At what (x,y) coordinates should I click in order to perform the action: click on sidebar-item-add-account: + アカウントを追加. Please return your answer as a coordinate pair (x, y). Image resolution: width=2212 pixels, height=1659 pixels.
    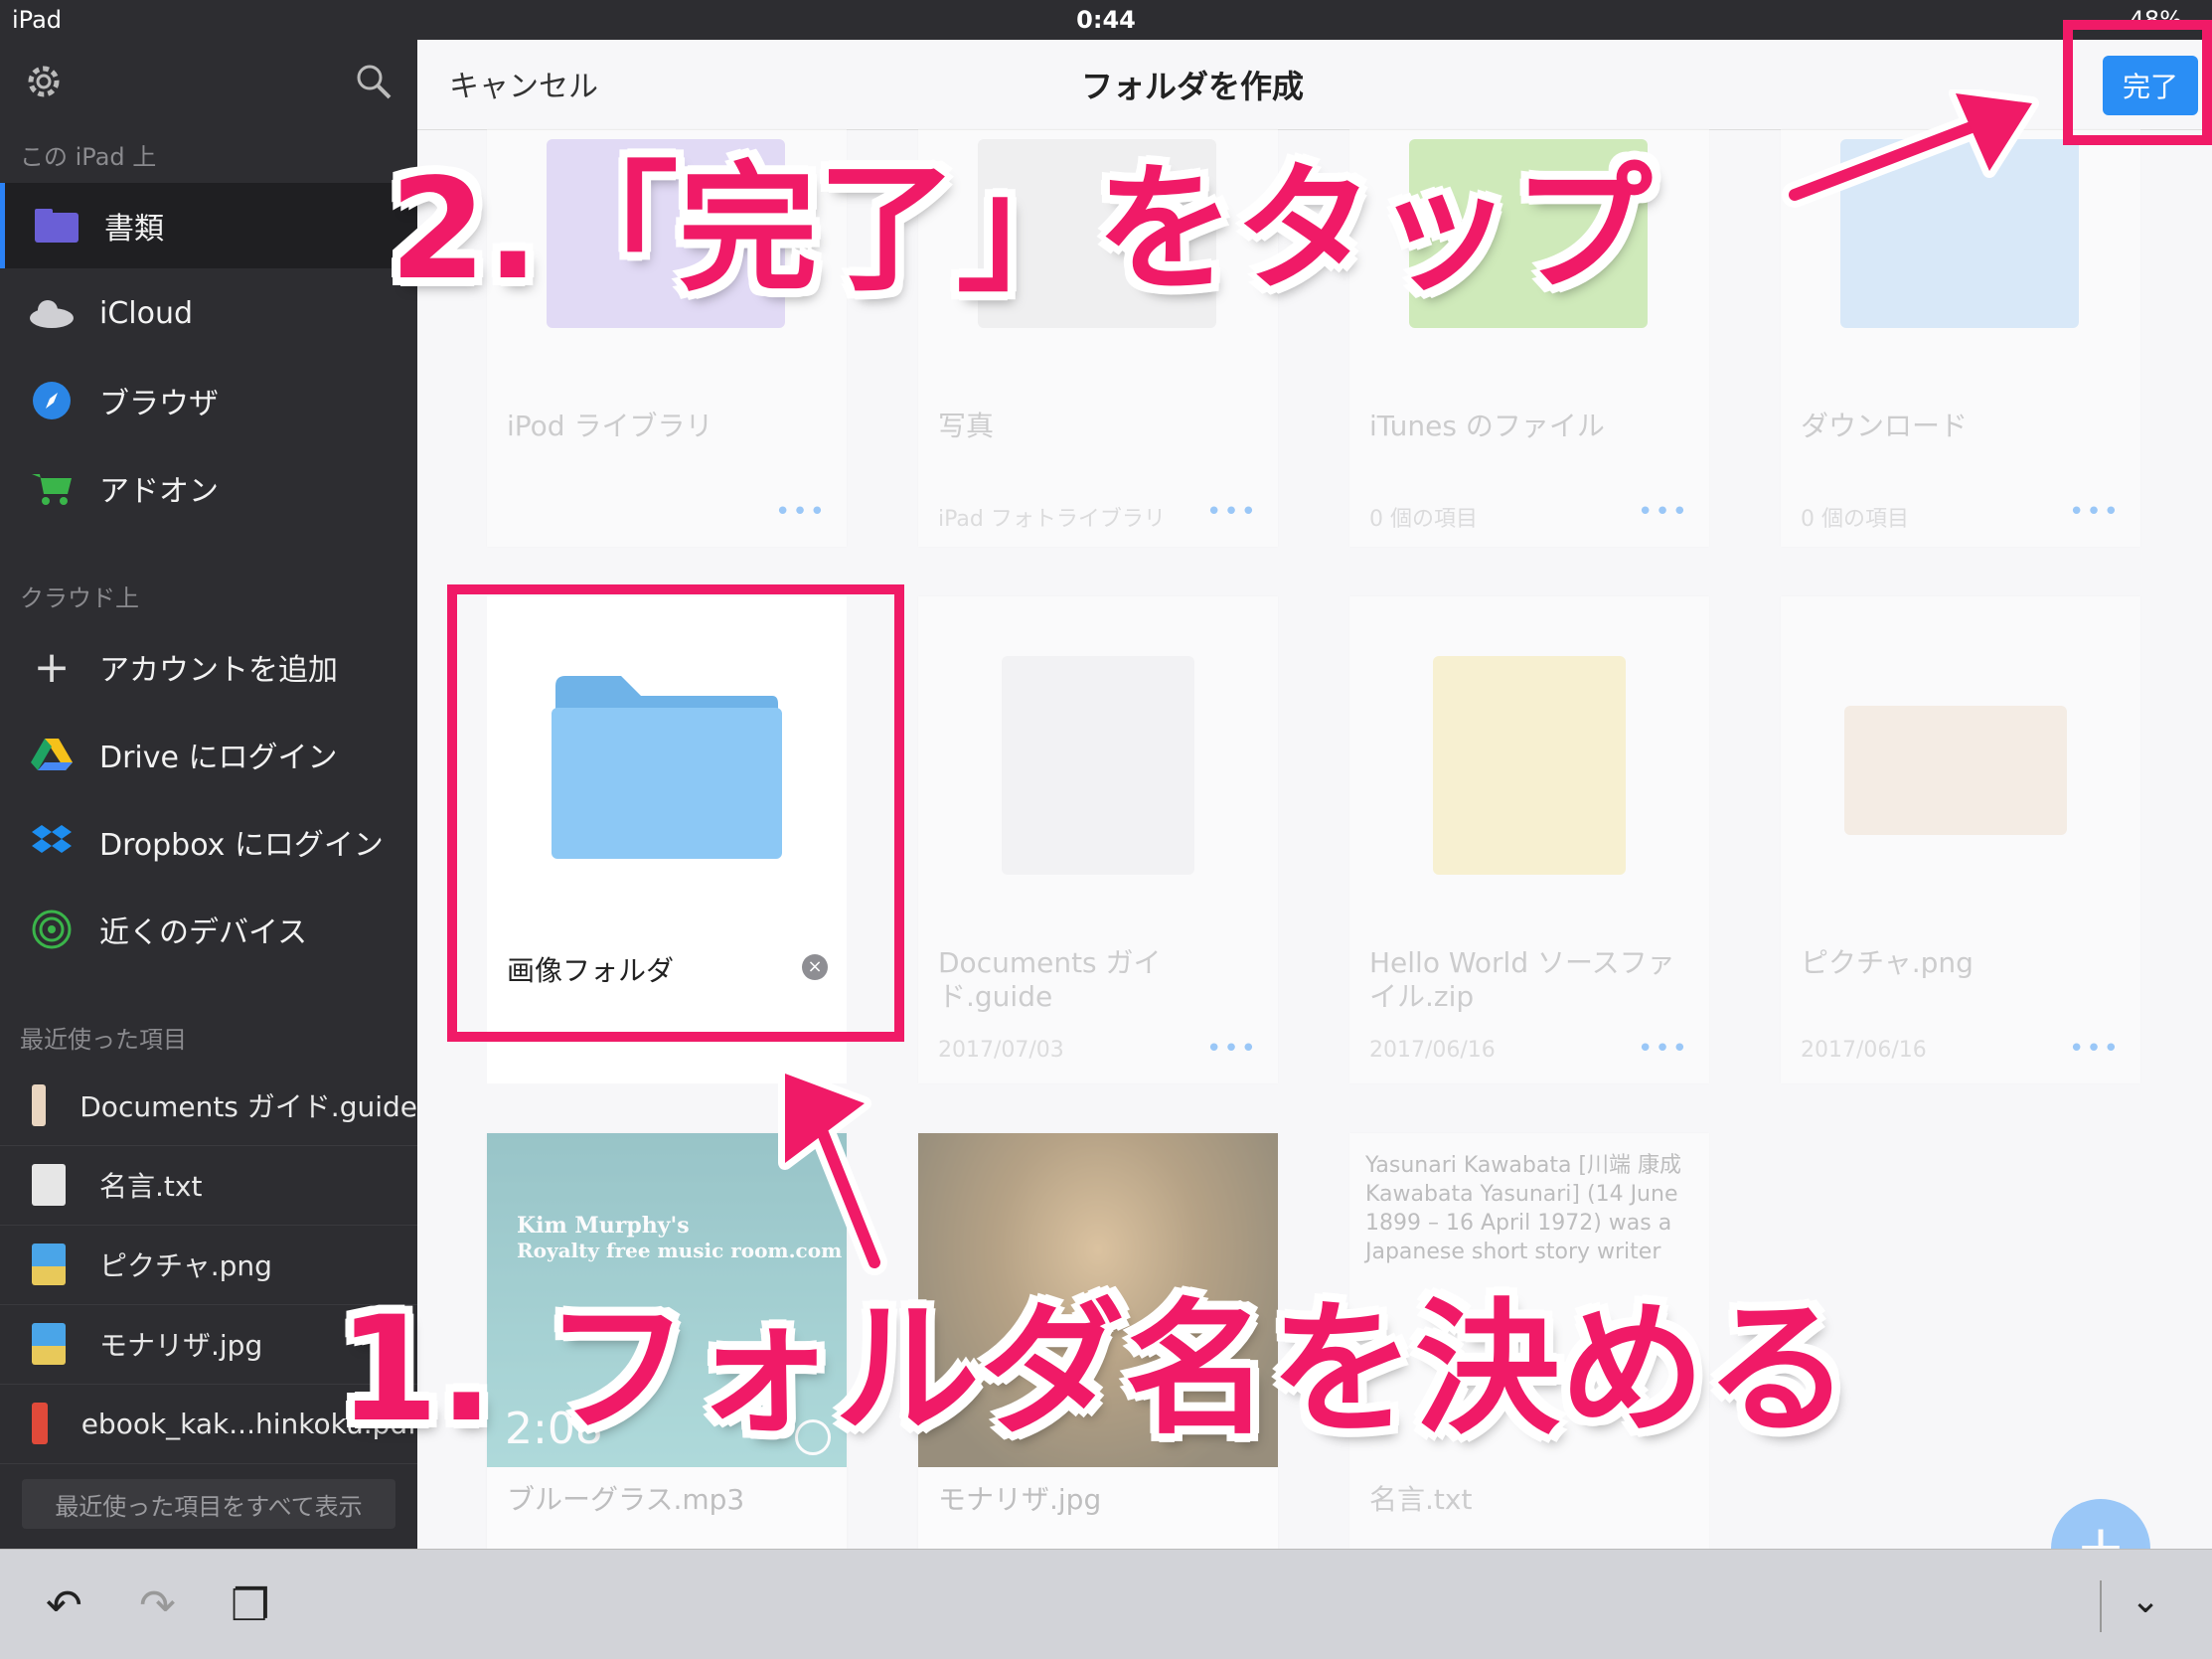
    Looking at the image, I should click on (209, 667).